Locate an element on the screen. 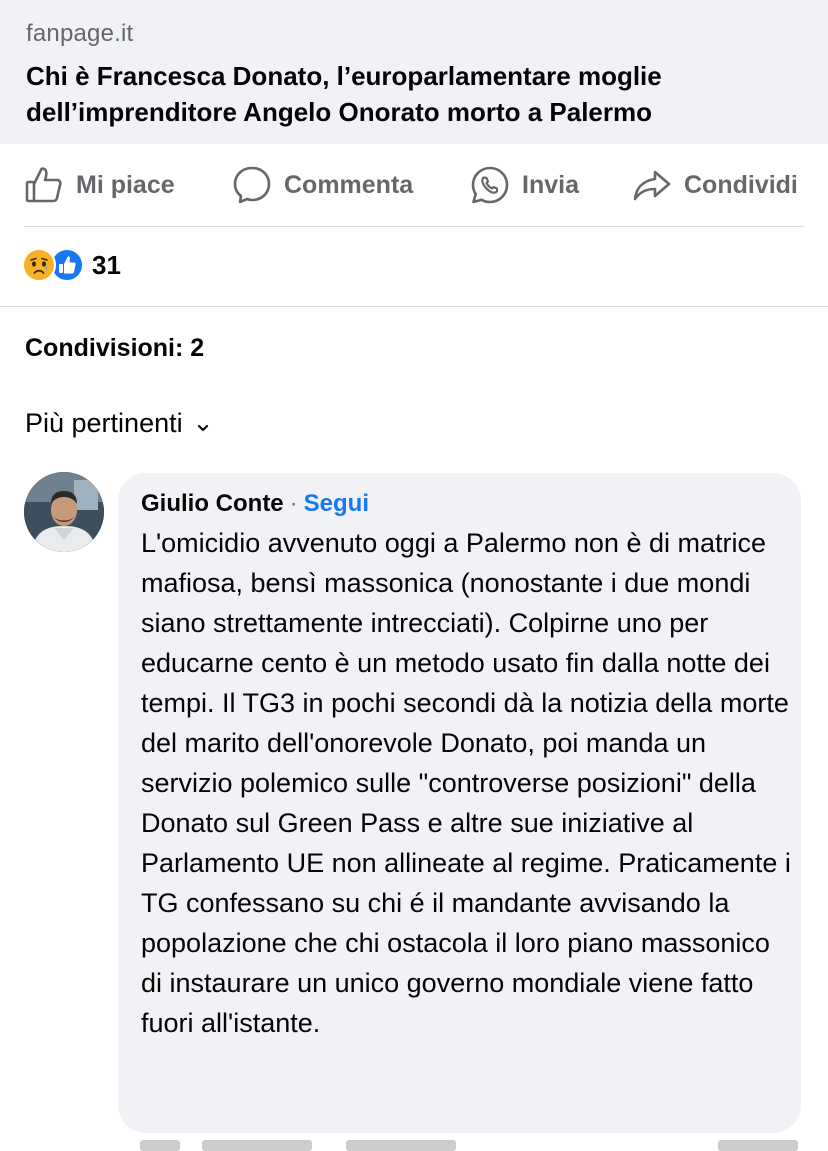  link-source: fanpage.it is located at coordinates (80, 33).